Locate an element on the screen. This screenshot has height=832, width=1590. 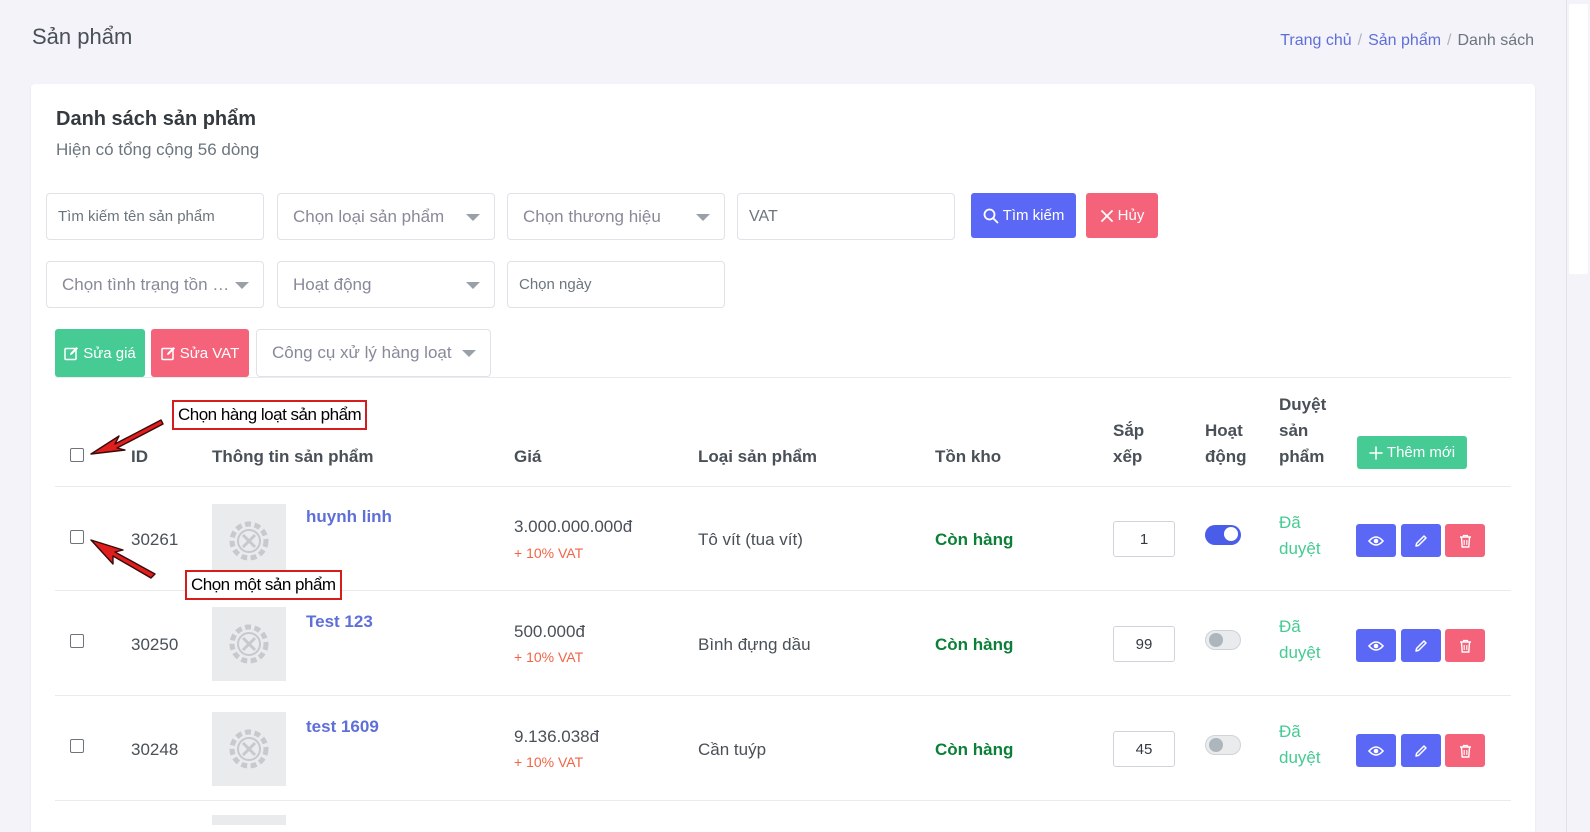
column-header-active-line: động is located at coordinates (1226, 456).